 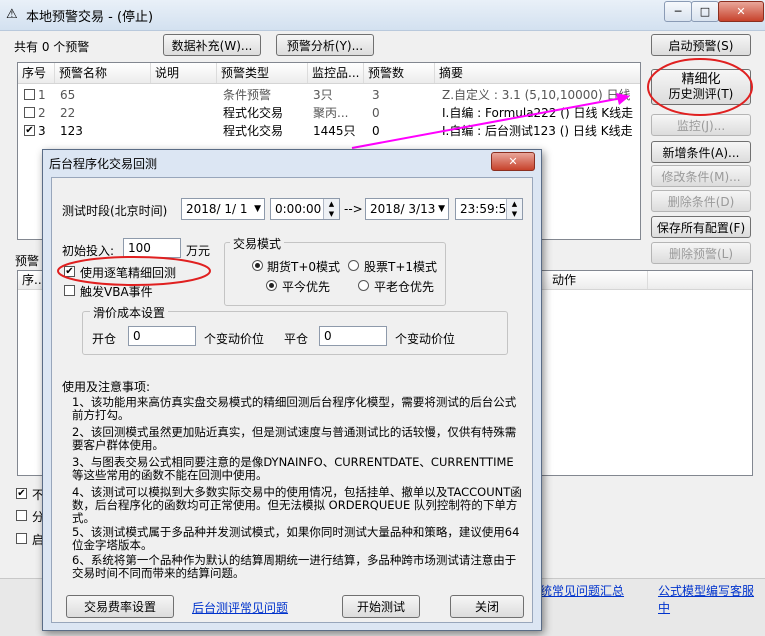 What do you see at coordinates (404, 287) in the screenshot?
I see `close-yesterday-label: 平老仓优先` at bounding box center [404, 287].